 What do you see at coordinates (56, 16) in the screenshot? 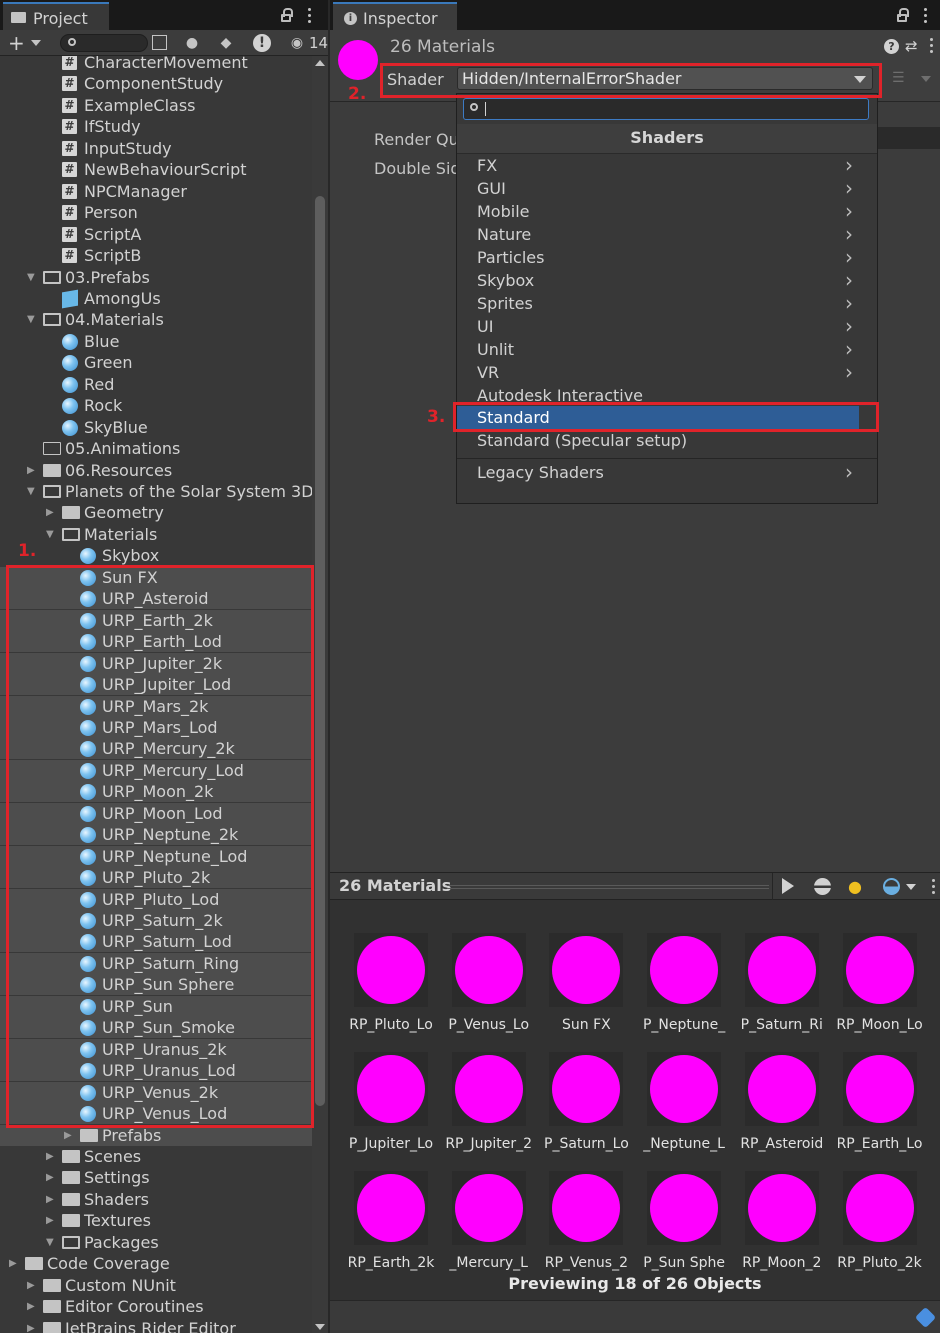
I see `tab-project: Project` at bounding box center [56, 16].